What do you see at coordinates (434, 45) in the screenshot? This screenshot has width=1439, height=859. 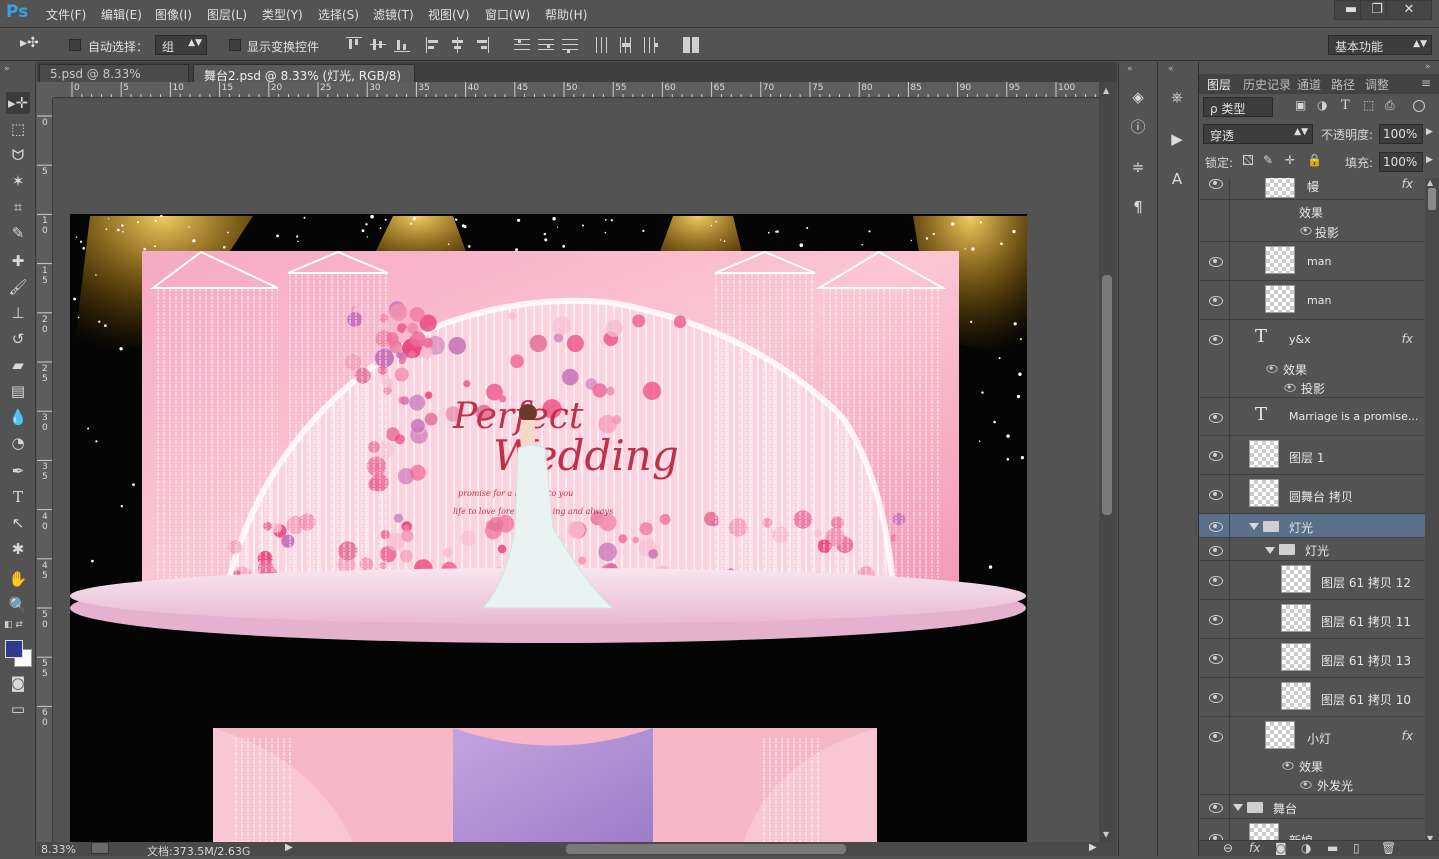 I see `align-left-icon` at bounding box center [434, 45].